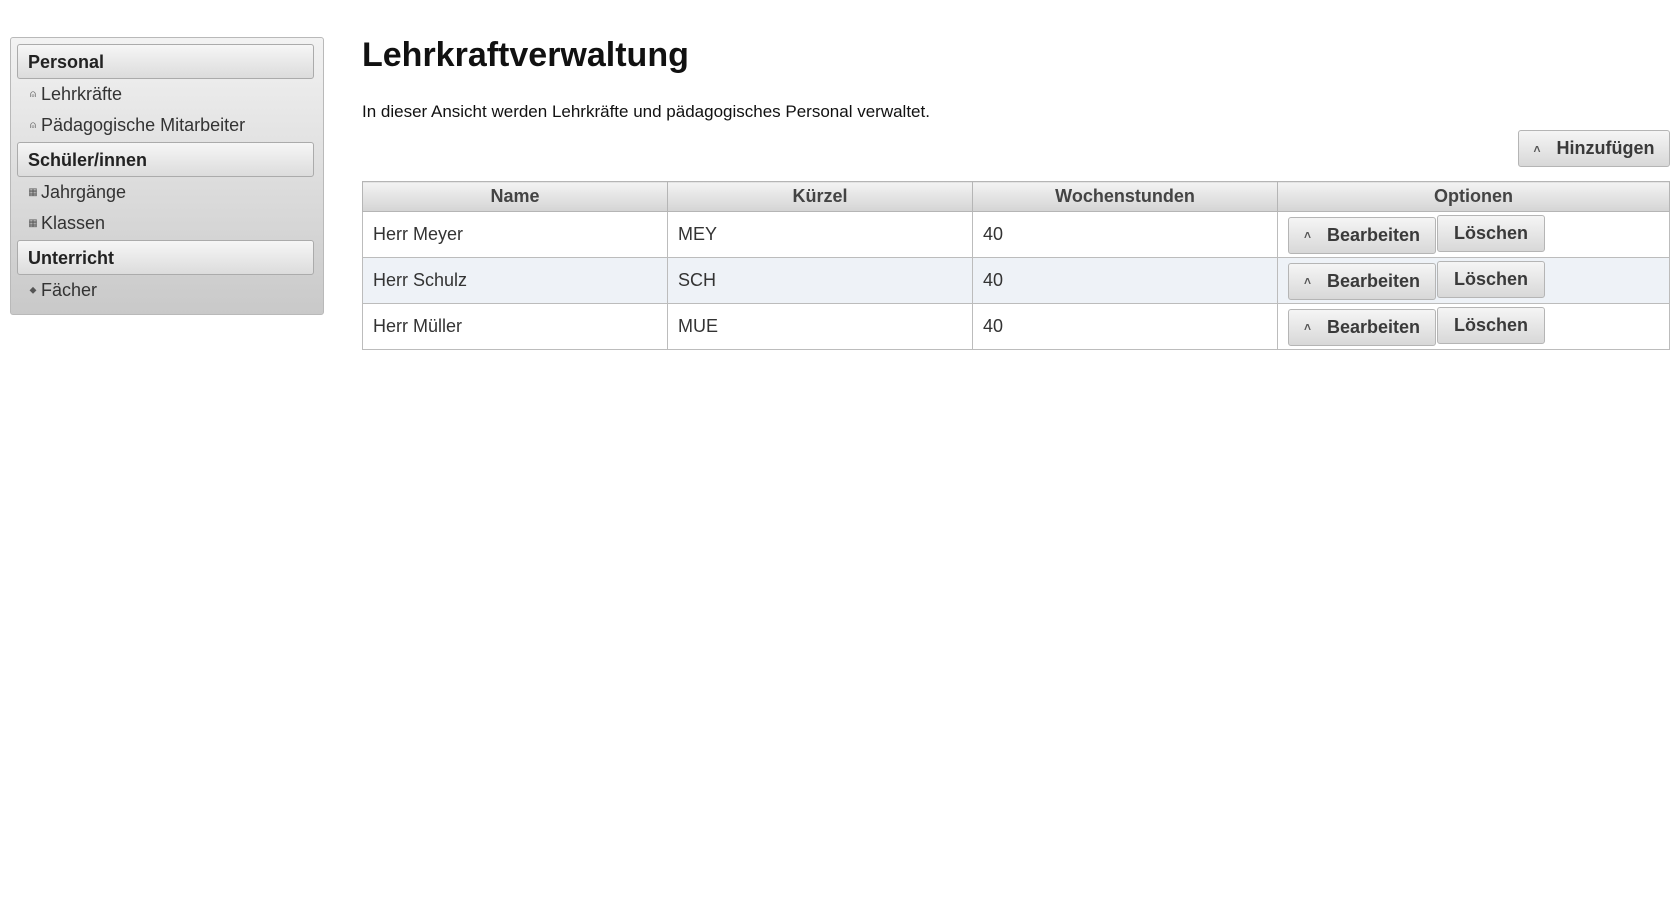 The width and height of the screenshot is (1678, 909). I want to click on cell-name: Herr Schulz, so click(515, 280).